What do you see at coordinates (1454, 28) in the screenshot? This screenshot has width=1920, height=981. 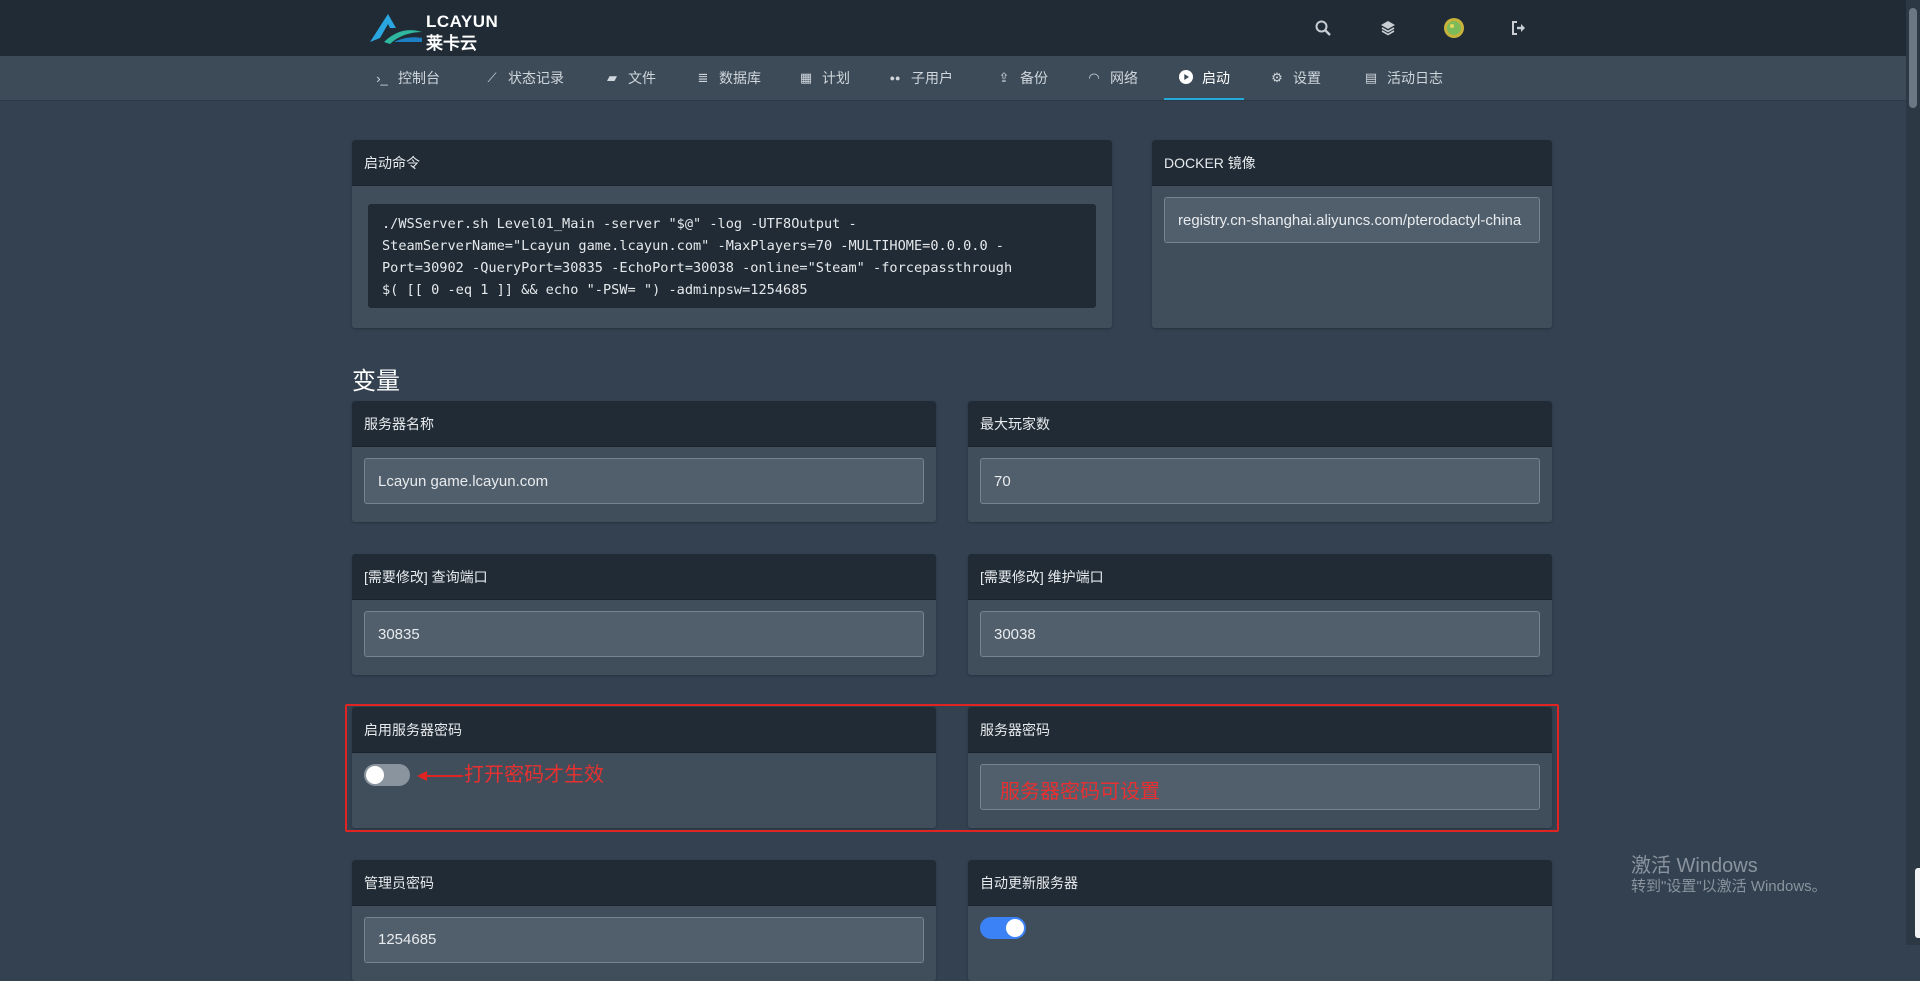 I see `avatar` at bounding box center [1454, 28].